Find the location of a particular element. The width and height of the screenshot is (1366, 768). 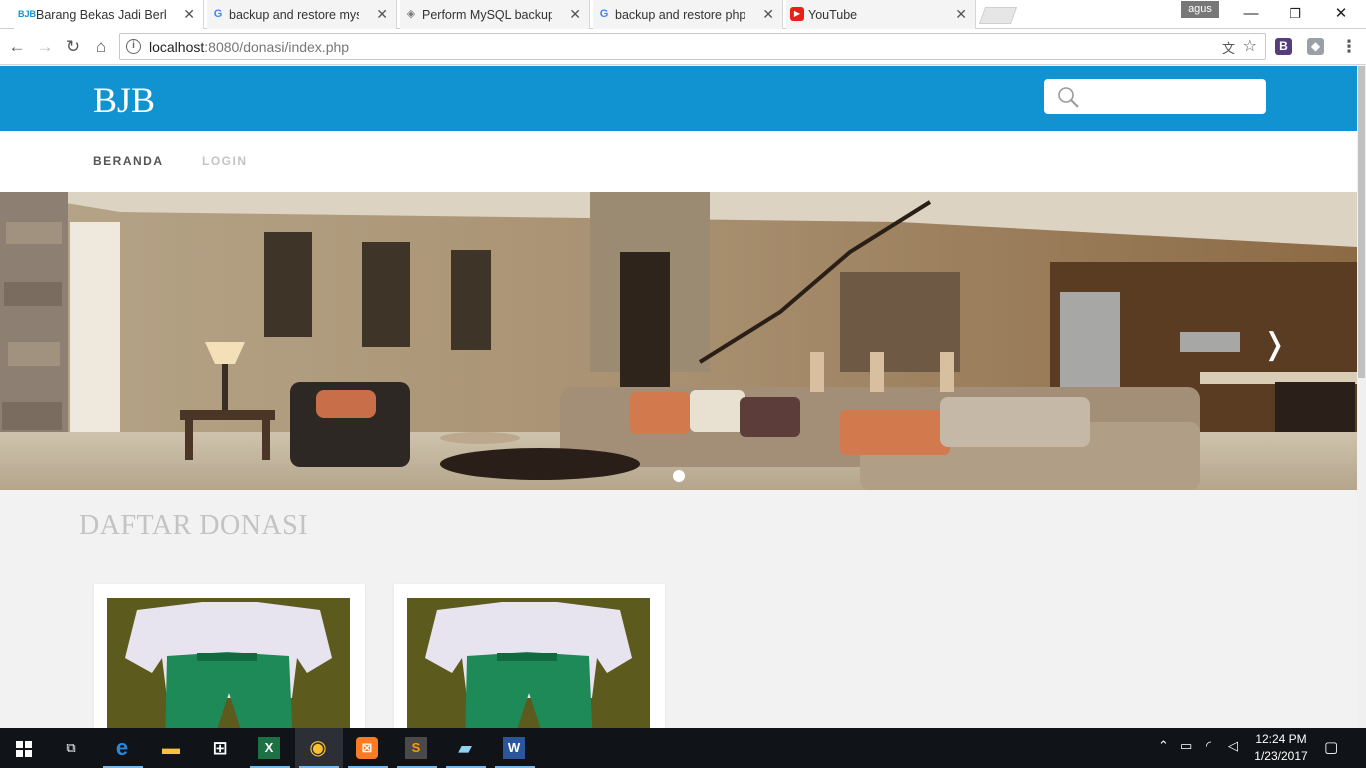

edge-icon: e is located at coordinates (122, 747).